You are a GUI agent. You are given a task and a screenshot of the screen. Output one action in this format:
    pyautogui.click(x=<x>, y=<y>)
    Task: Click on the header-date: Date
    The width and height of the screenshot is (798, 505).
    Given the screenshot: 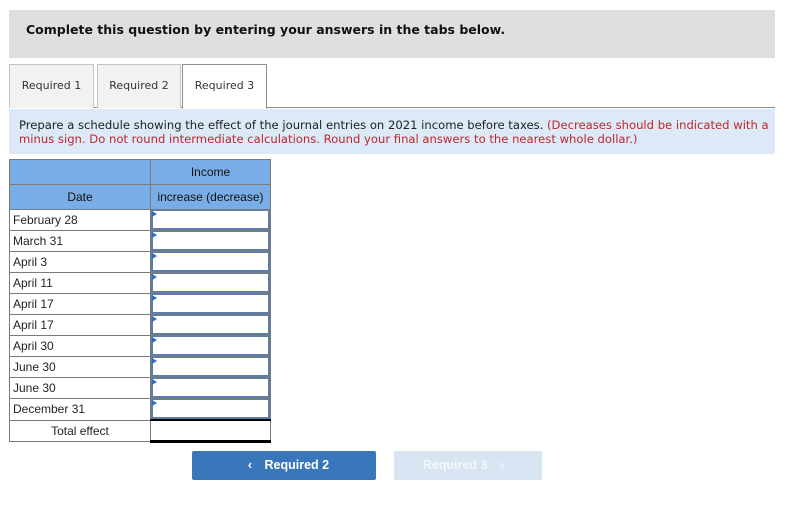 What is the action you would take?
    pyautogui.click(x=80, y=197)
    